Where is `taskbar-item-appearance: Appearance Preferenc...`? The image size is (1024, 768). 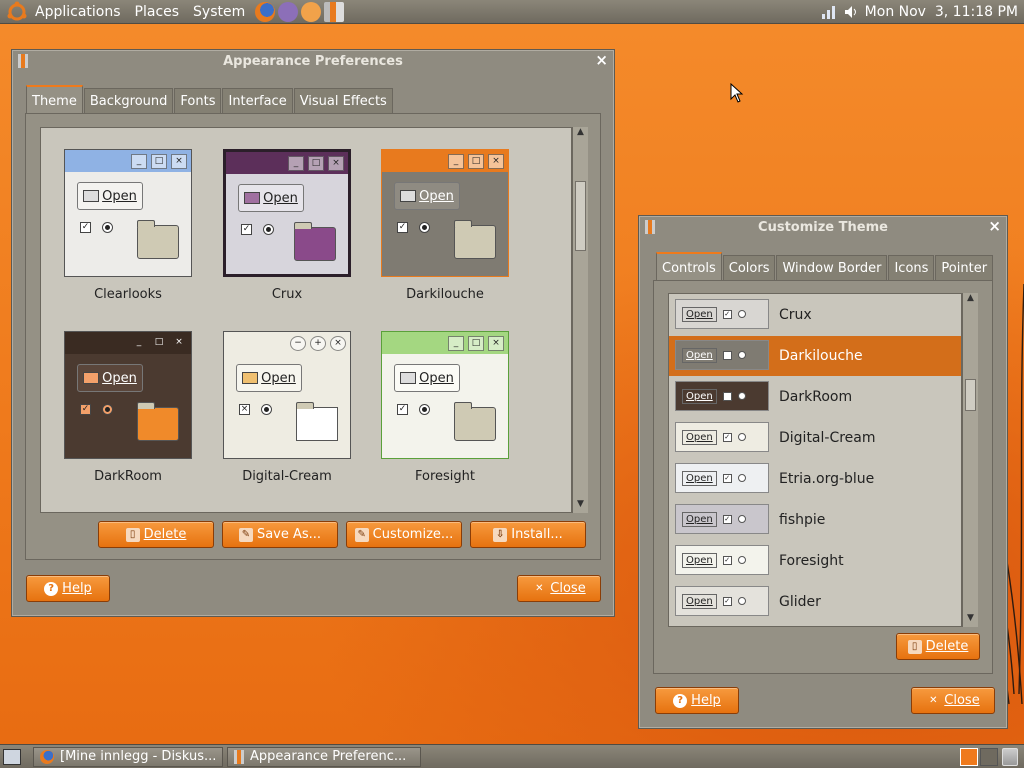
taskbar-item-appearance: Appearance Preferenc... is located at coordinates (324, 756).